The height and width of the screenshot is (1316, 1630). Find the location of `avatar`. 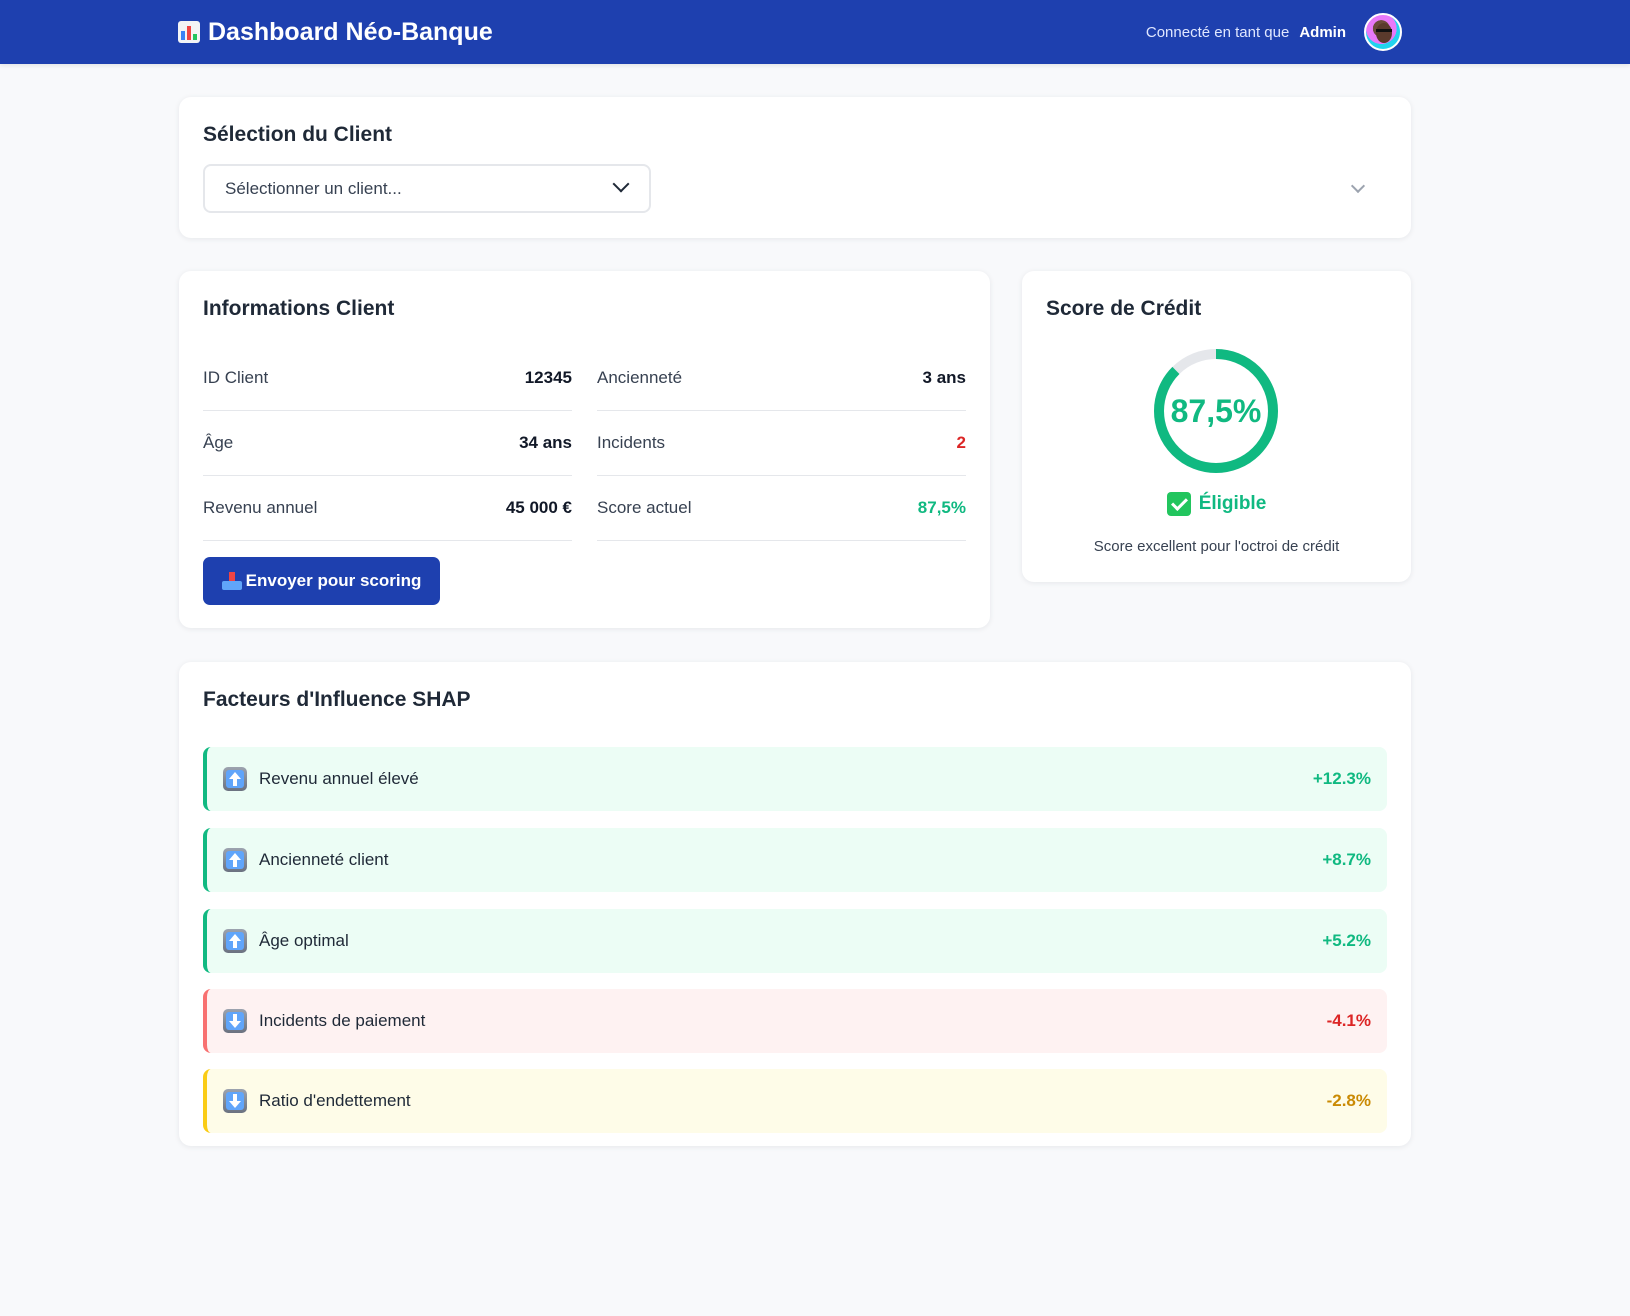

avatar is located at coordinates (1383, 32).